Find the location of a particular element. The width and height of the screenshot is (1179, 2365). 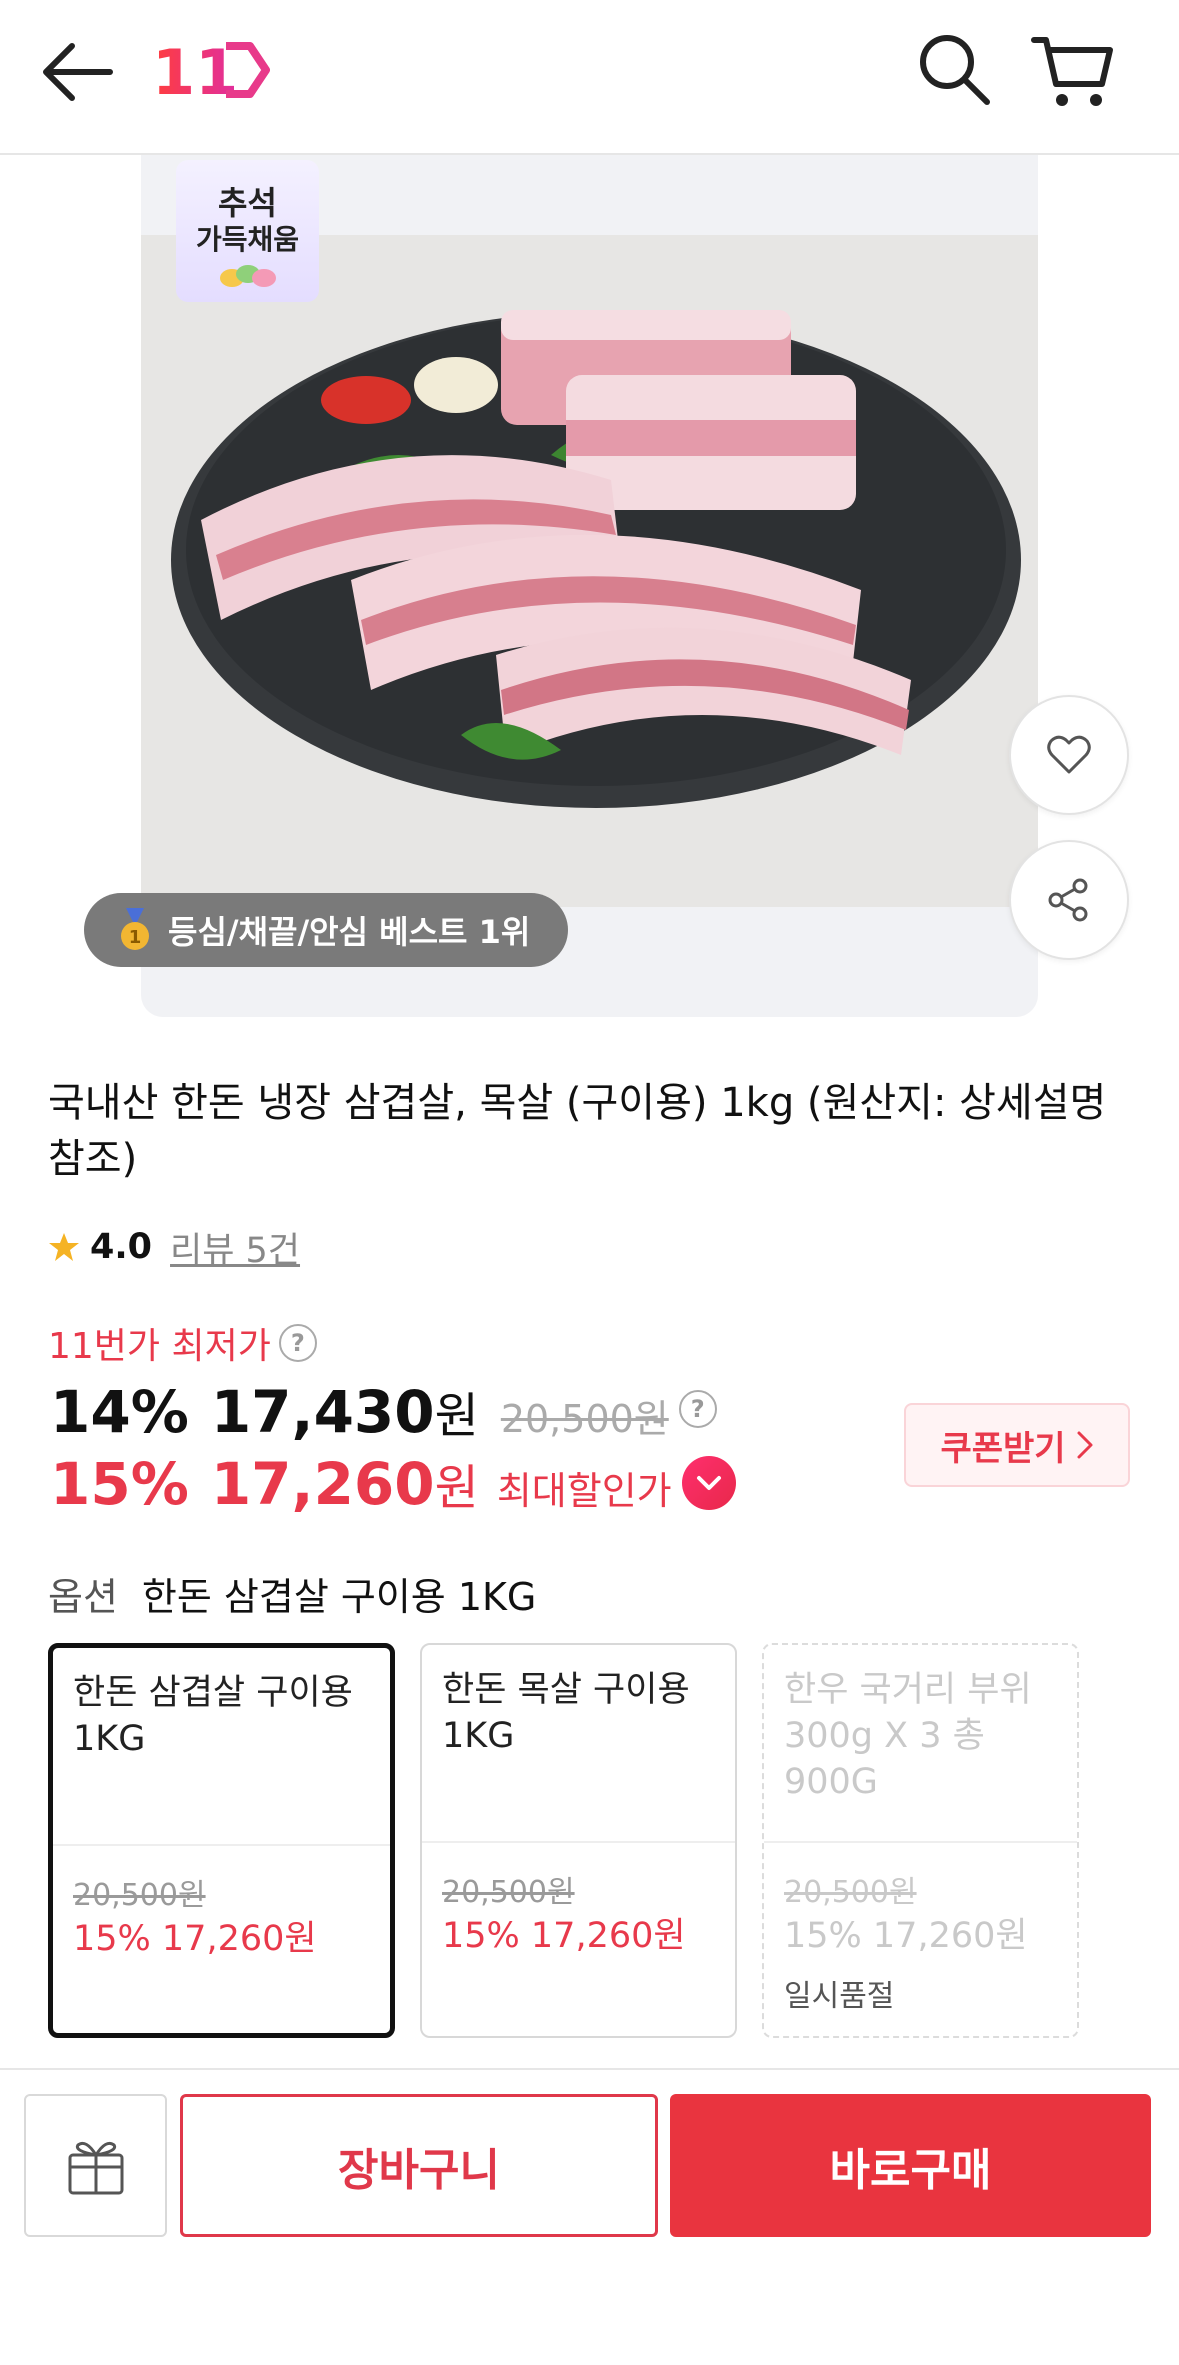

max-discount-row: 15% 17,260 원 최대할인가 is located at coordinates (393, 1483).